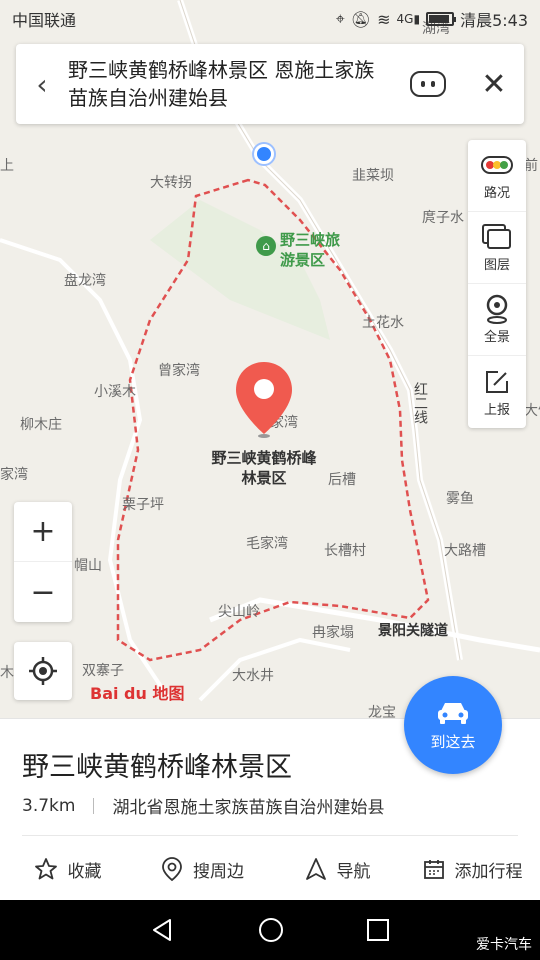  I want to click on report-icon, so click(497, 382).